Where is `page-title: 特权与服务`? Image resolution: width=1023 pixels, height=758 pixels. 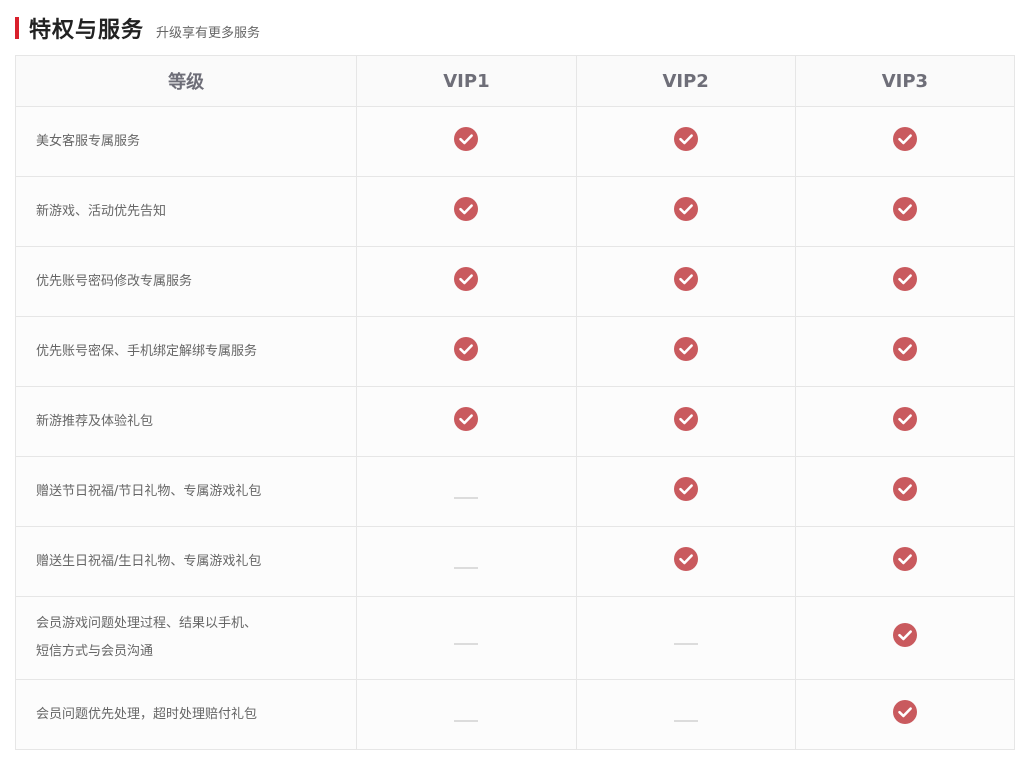 page-title: 特权与服务 is located at coordinates (87, 30).